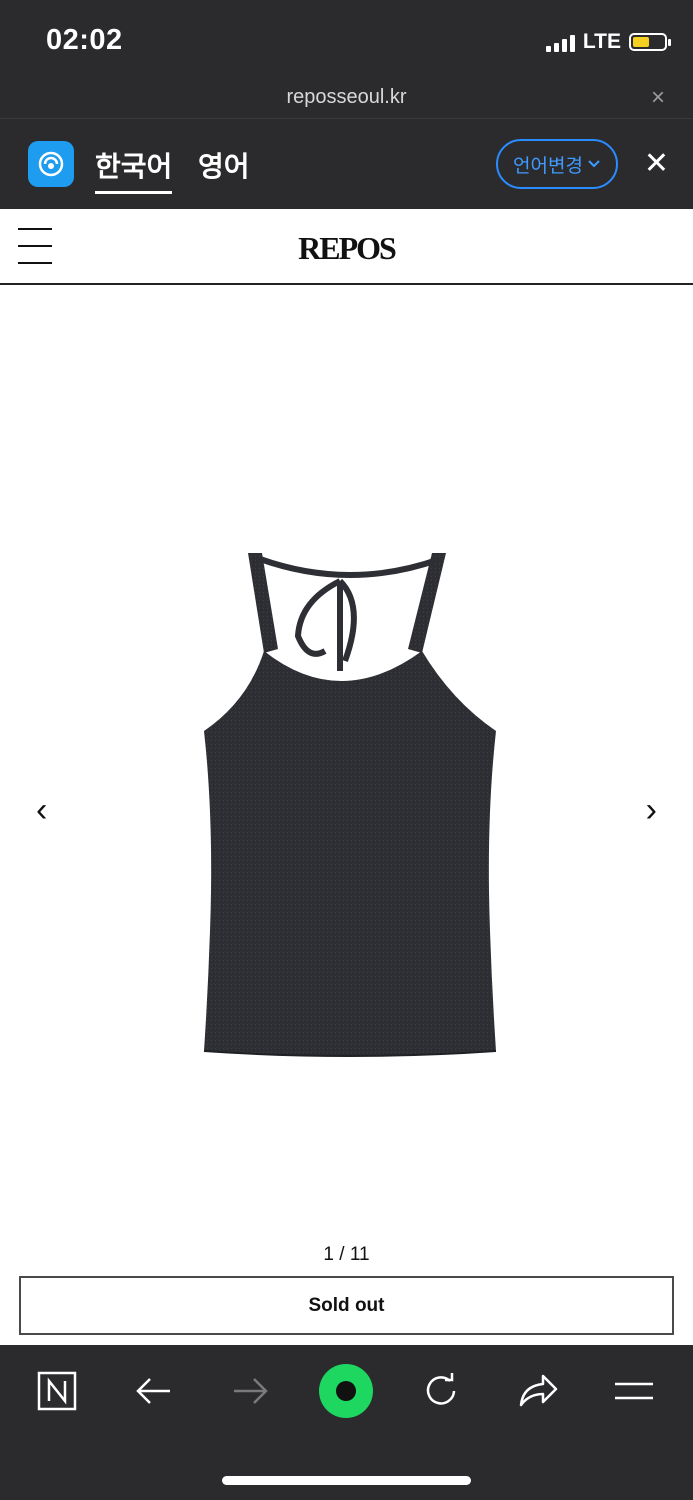  Describe the element at coordinates (601, 41) in the screenshot. I see `network-label: LTE` at that location.